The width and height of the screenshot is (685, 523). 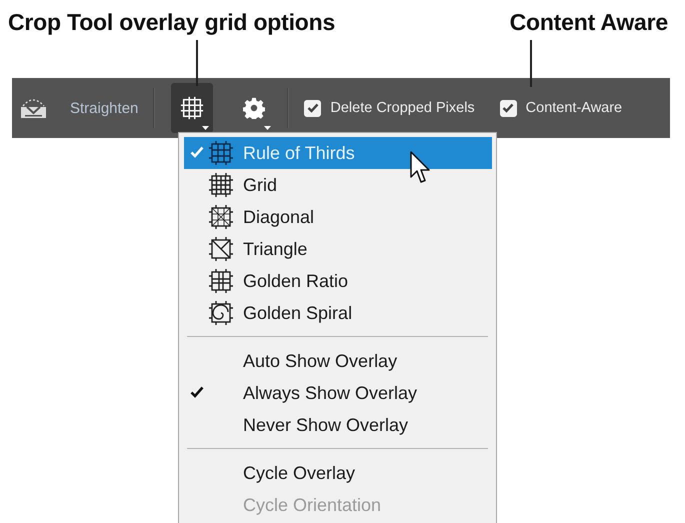 What do you see at coordinates (221, 249) in the screenshot?
I see `triangle-grid-icon` at bounding box center [221, 249].